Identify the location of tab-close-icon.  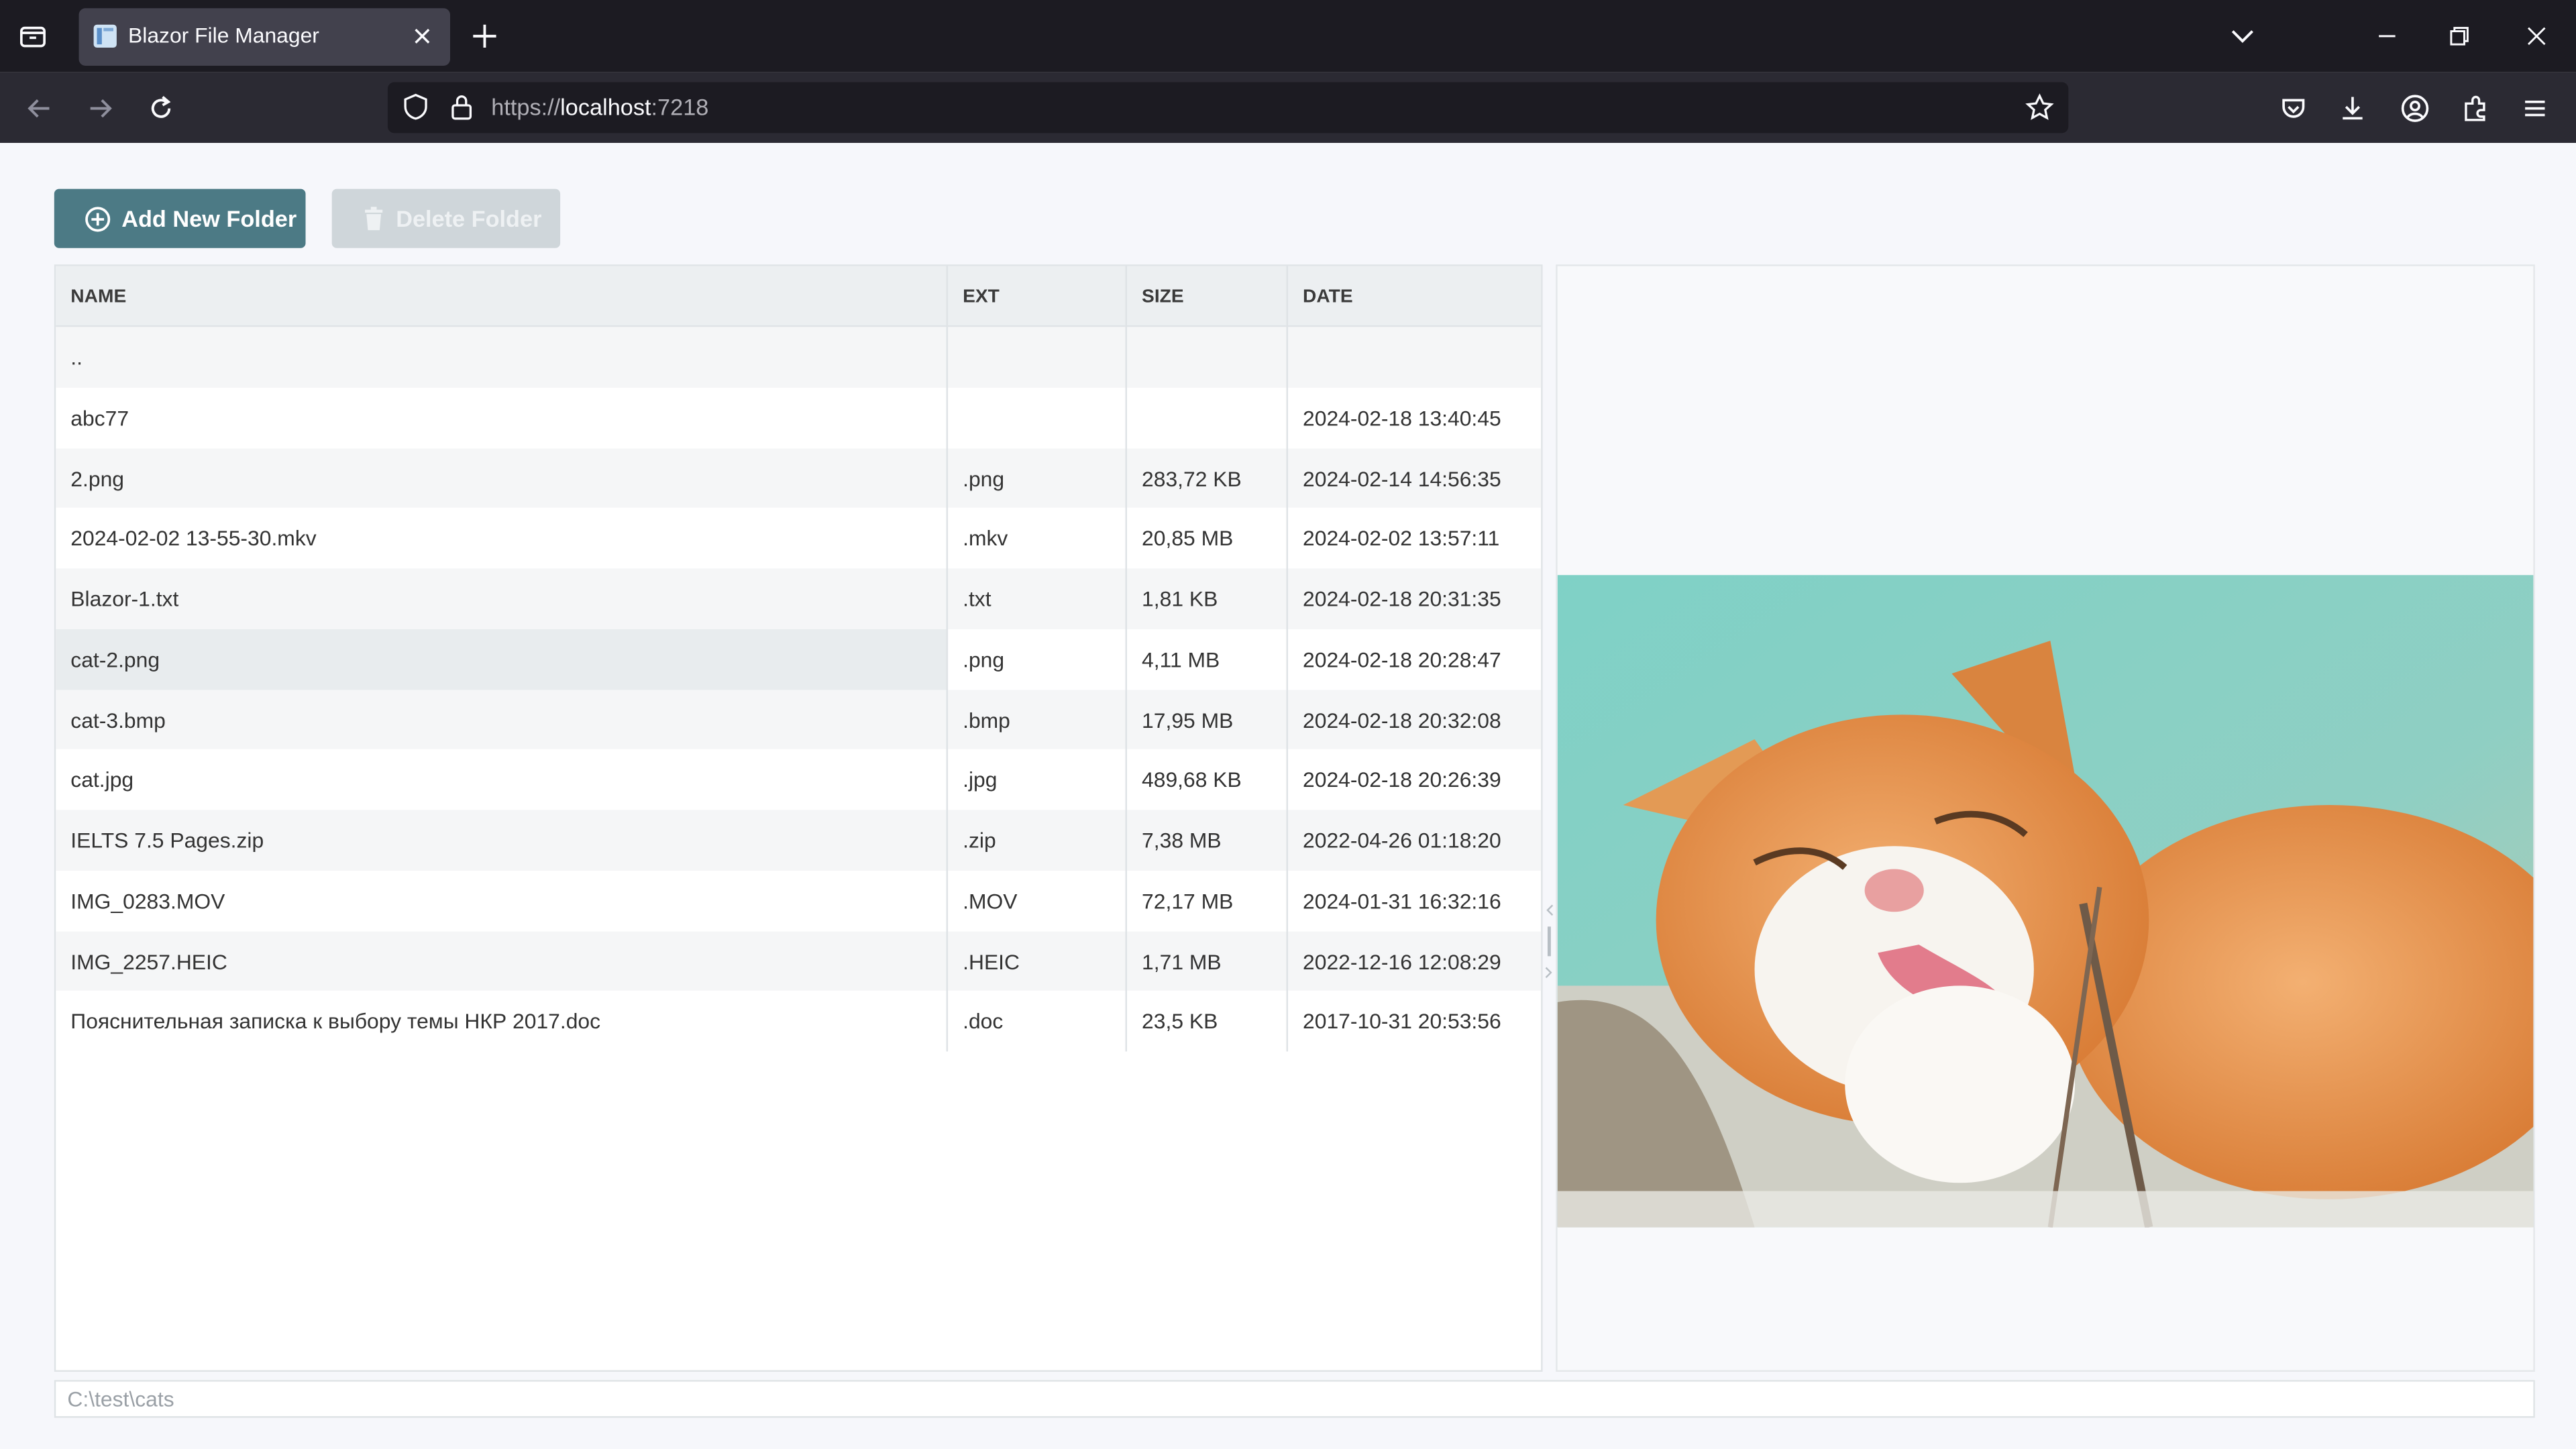
(422, 36).